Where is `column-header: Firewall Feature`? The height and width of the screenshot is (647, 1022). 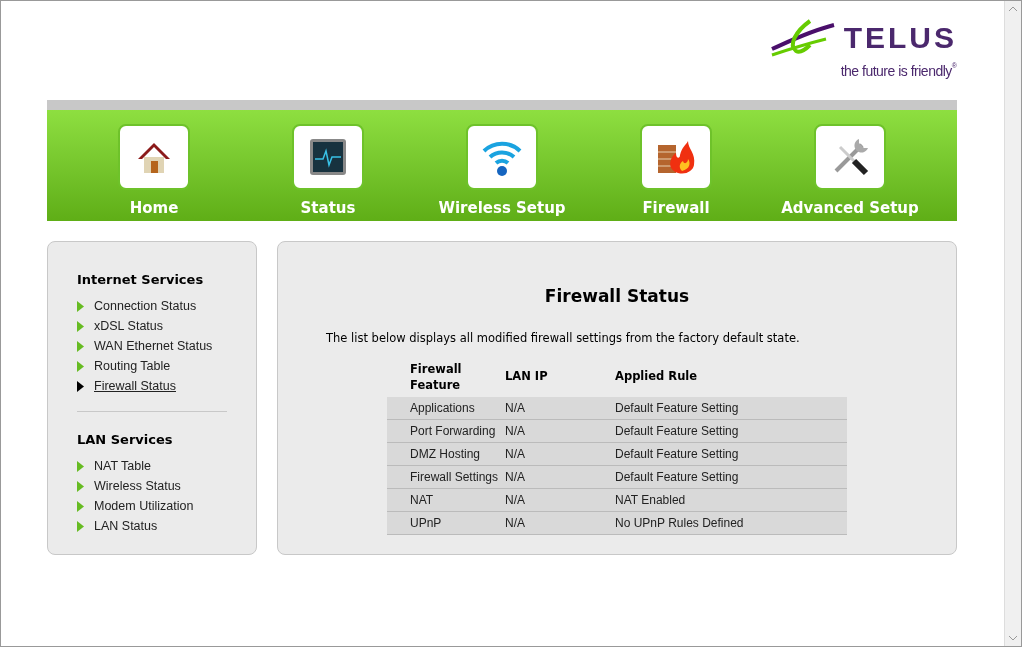
column-header: Firewall Feature is located at coordinates (446, 378).